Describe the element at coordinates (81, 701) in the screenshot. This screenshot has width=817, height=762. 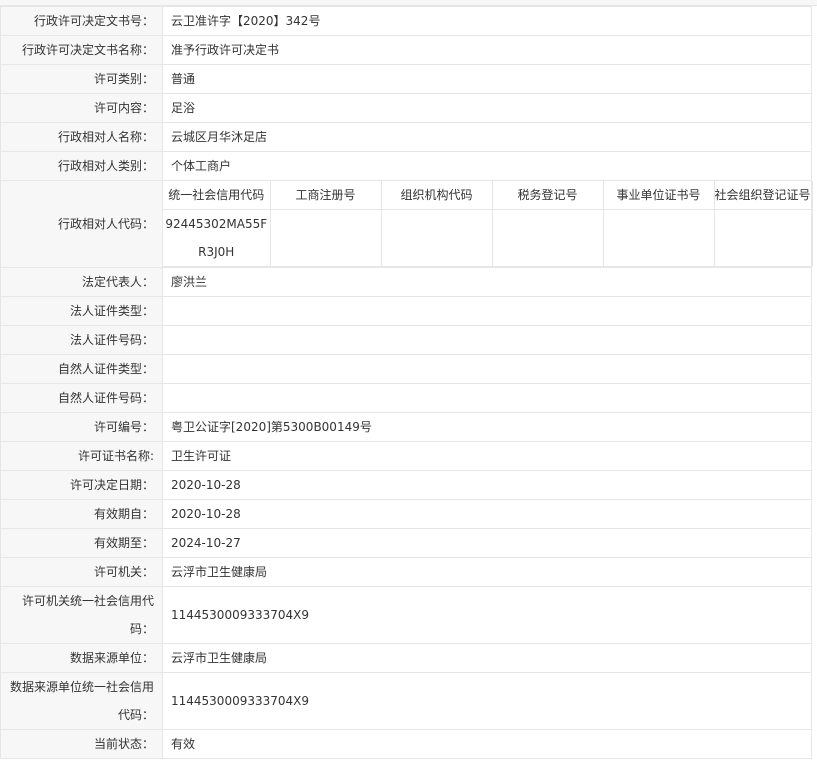
I see `field-label: 数据来源单位统一社会信用代码：` at that location.